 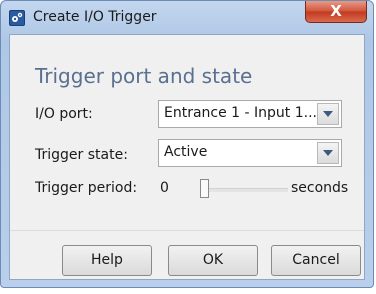 What do you see at coordinates (187, 17) in the screenshot?
I see `title-bar: Create I/O Trigger X` at bounding box center [187, 17].